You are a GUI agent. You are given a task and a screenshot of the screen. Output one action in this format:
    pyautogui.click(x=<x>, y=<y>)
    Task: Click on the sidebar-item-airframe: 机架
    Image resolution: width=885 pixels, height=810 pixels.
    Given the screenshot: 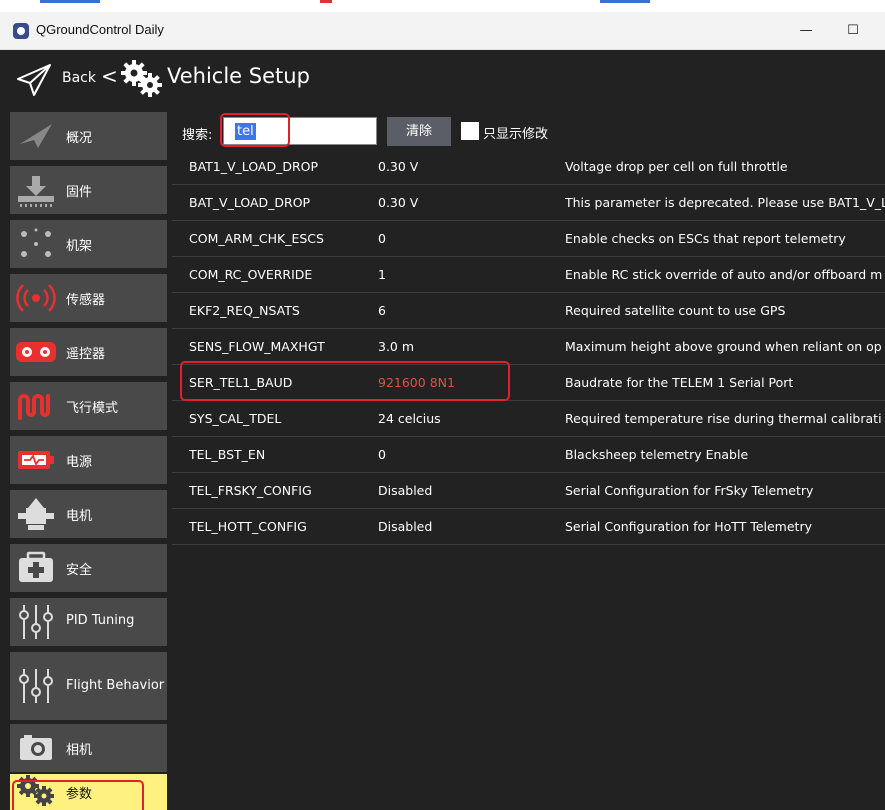 What is the action you would take?
    pyautogui.click(x=88, y=244)
    